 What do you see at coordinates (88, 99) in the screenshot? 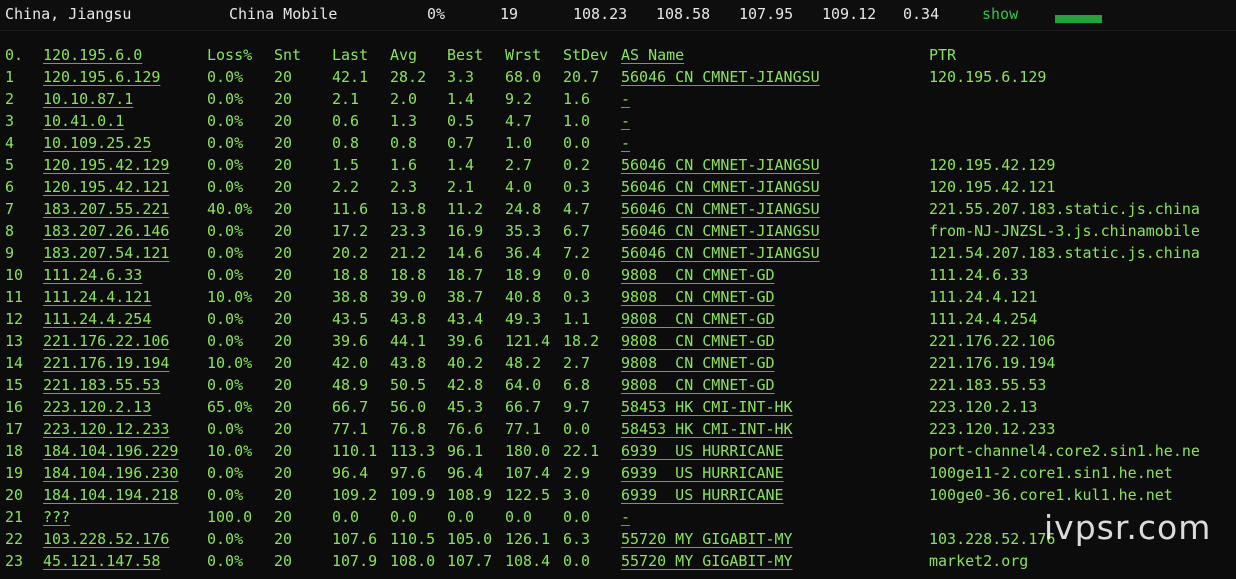
I see `cell-host: 10.10.87.1` at bounding box center [88, 99].